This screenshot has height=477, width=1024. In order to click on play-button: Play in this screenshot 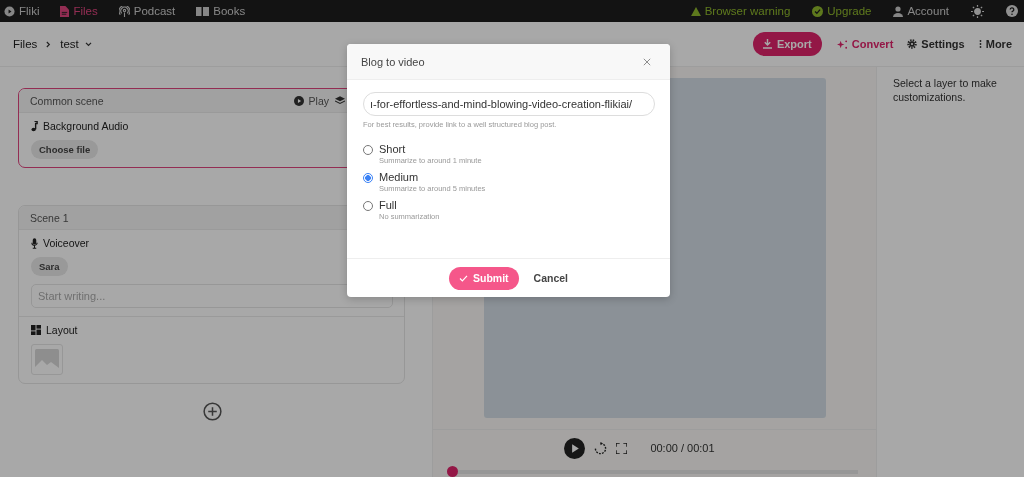, I will do `click(311, 100)`.